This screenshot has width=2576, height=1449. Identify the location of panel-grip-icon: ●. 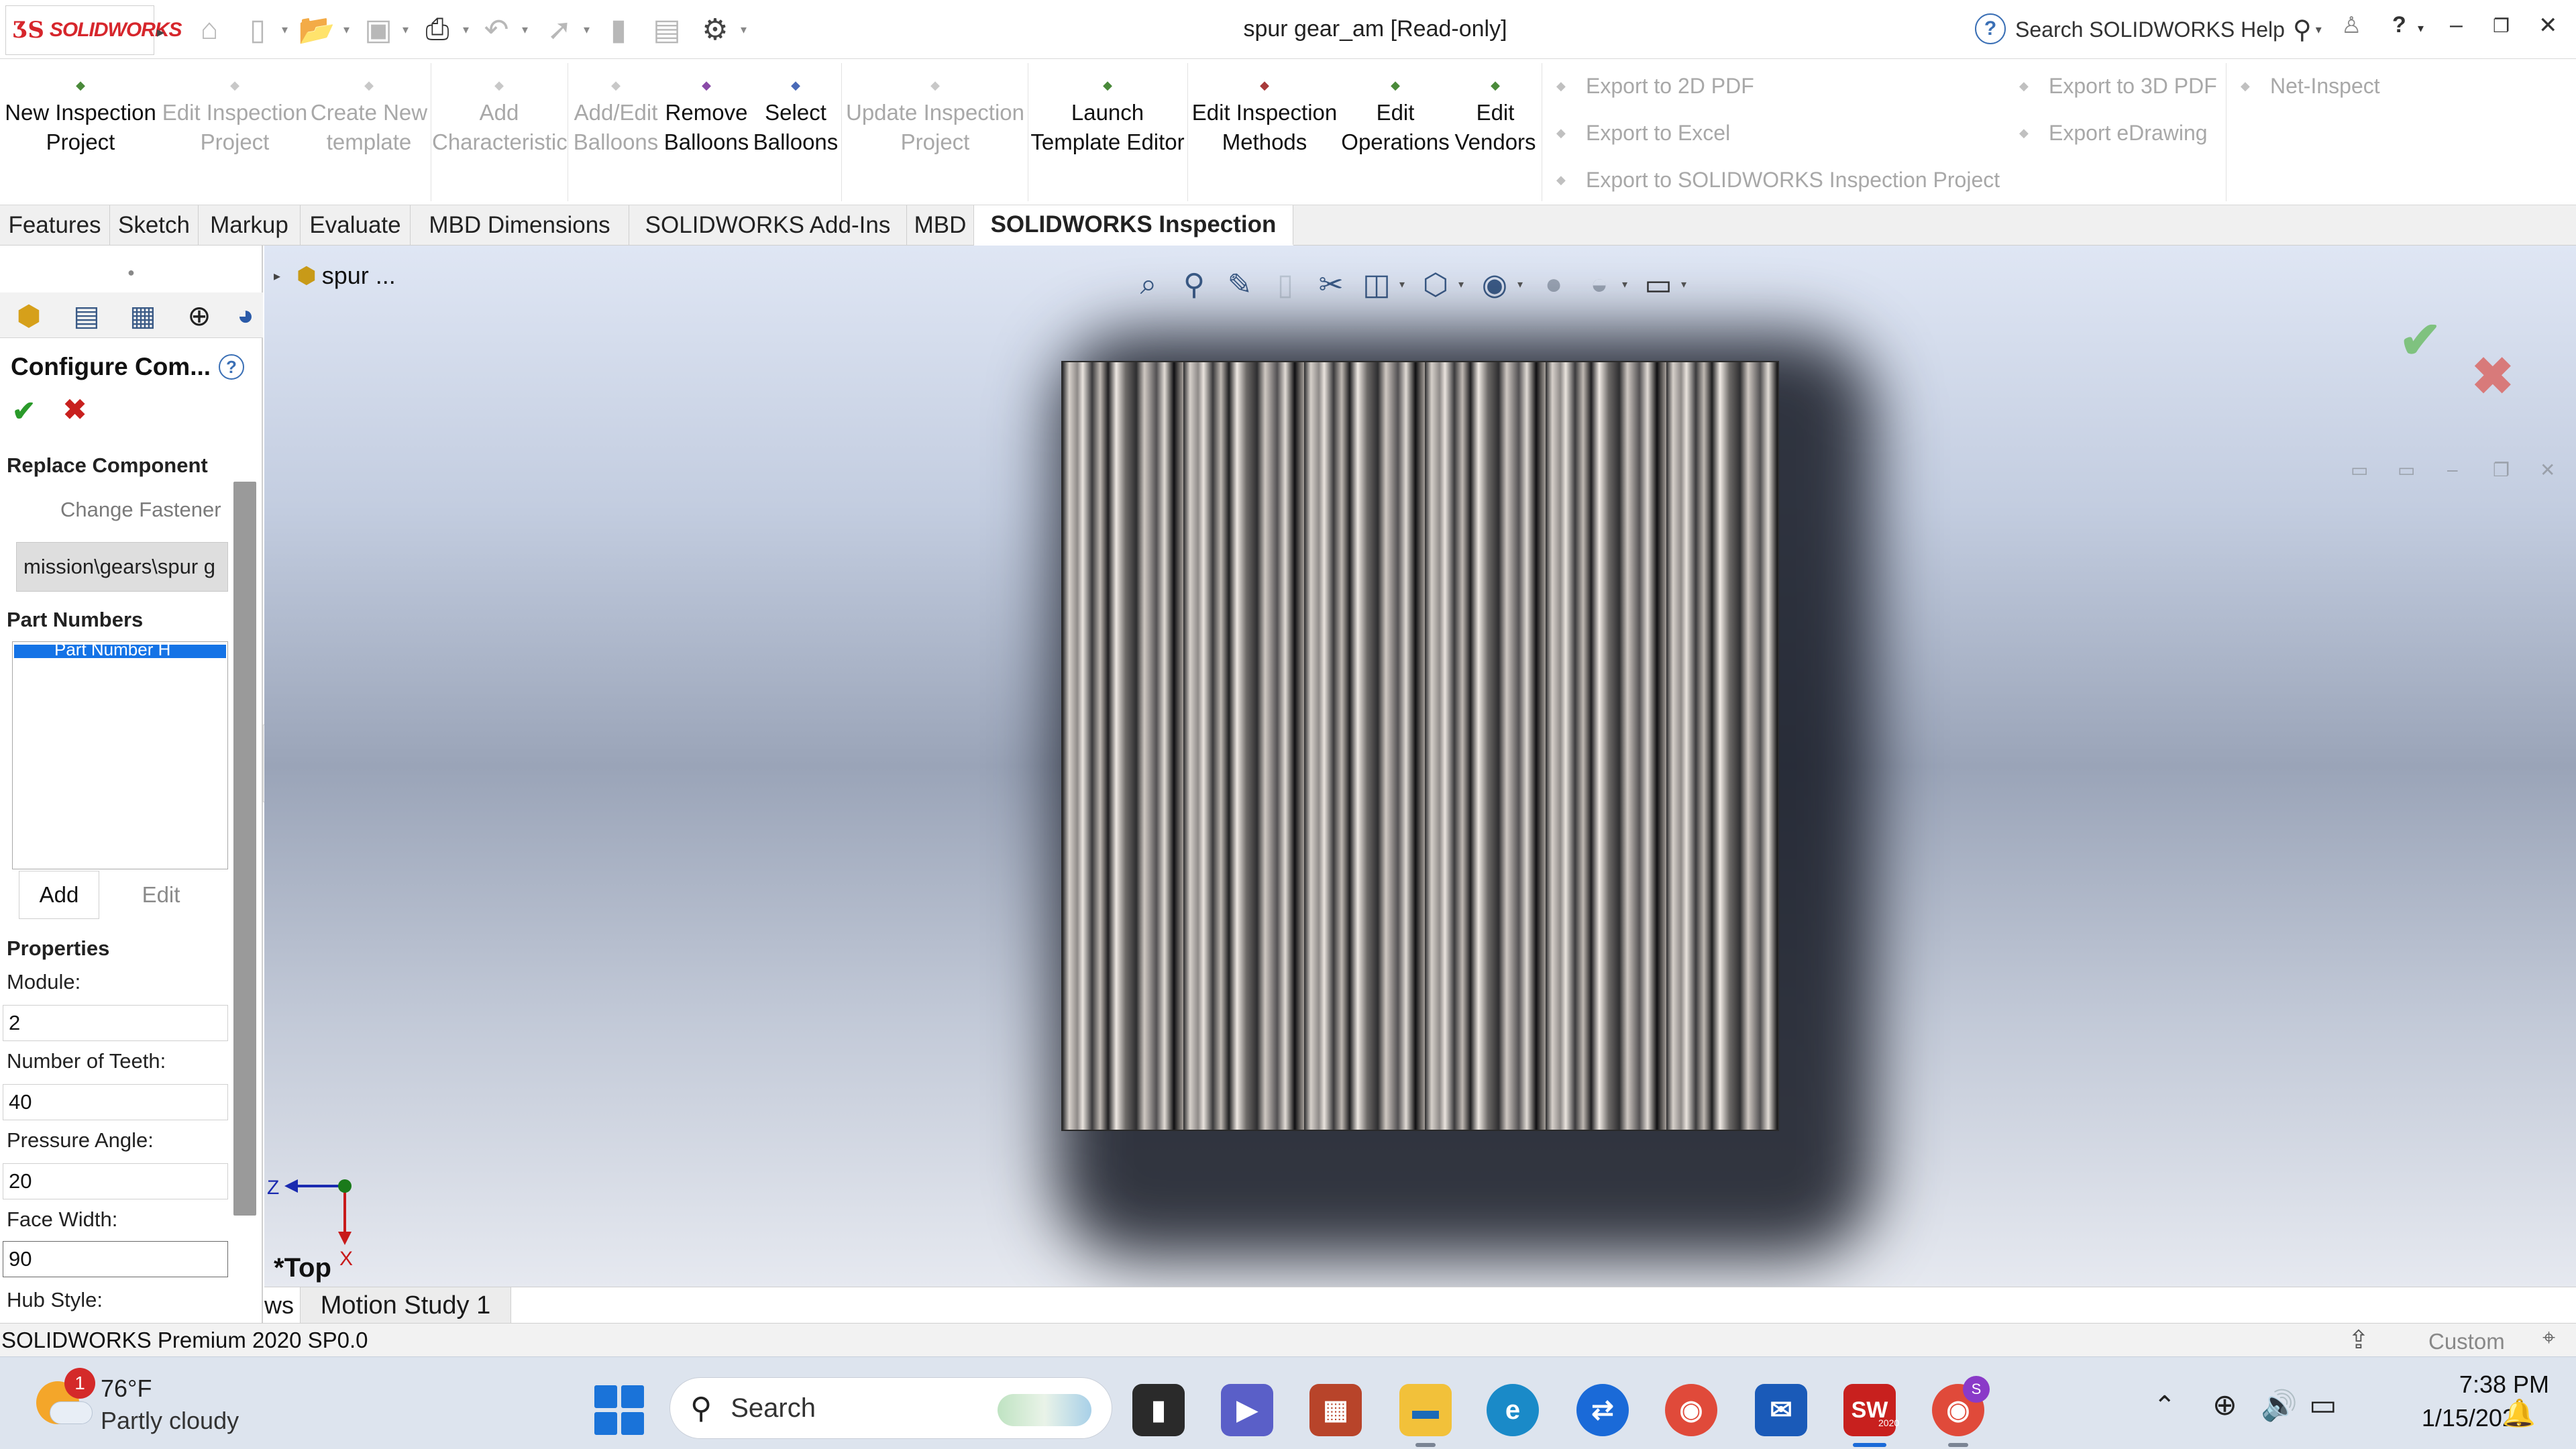
(131, 273).